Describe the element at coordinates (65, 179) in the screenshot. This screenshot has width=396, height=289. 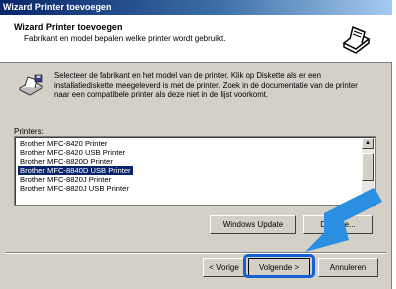
I see `list-item: Brother MFC-8820J Printer` at that location.